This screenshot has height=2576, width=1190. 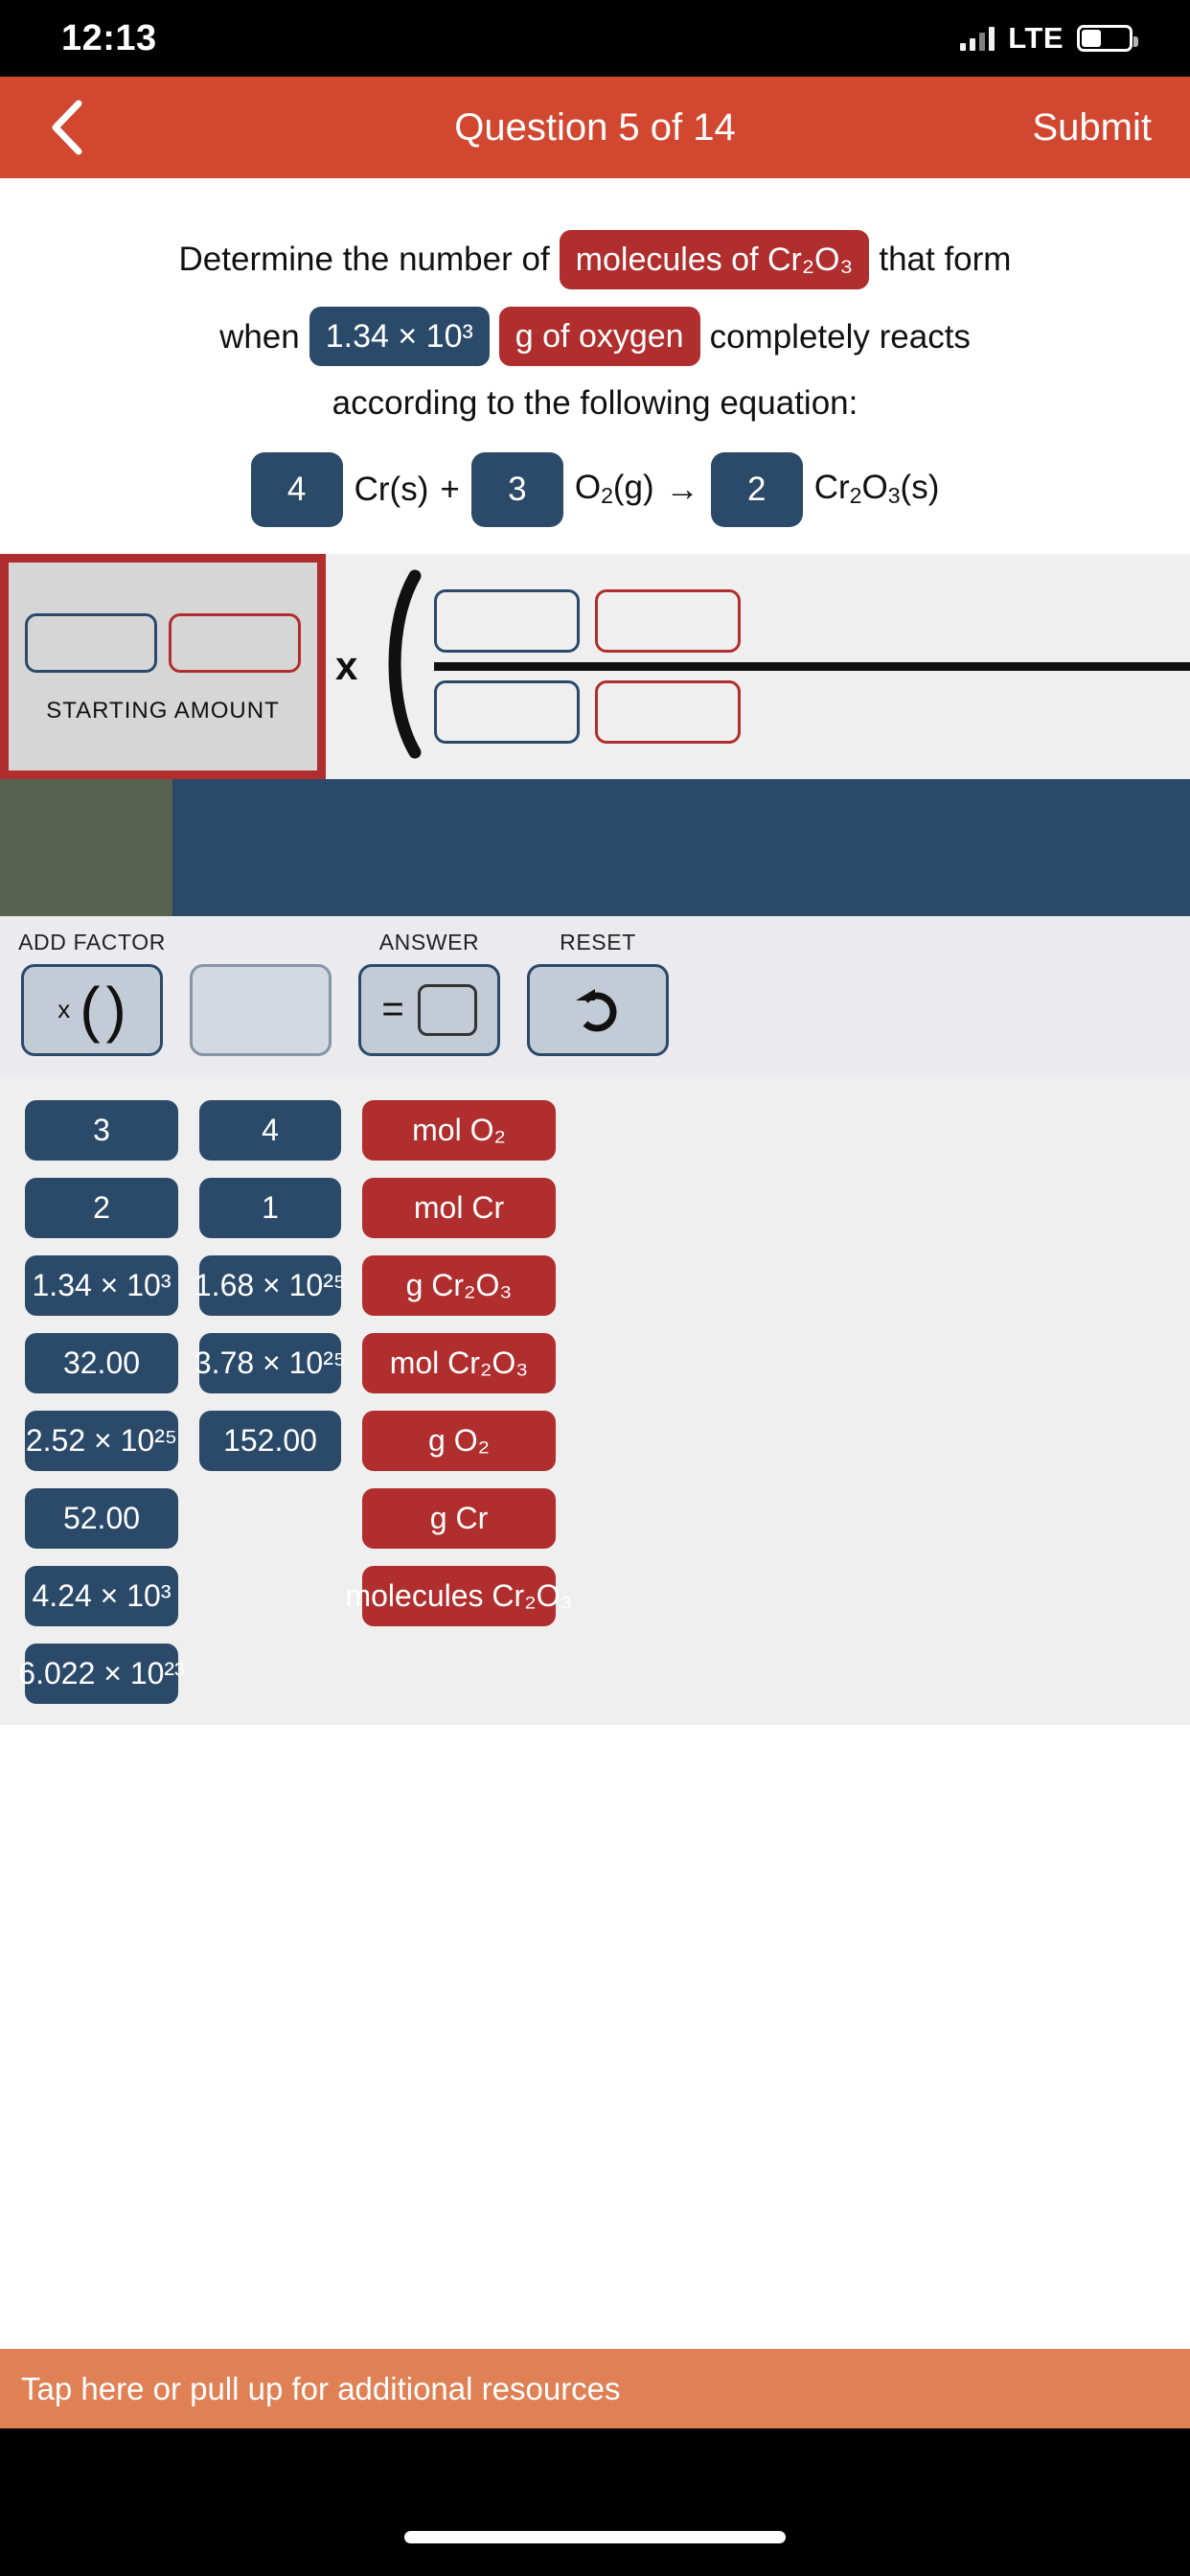 I want to click on nav-bar: Question 5 of 14 Submit, so click(x=595, y=127).